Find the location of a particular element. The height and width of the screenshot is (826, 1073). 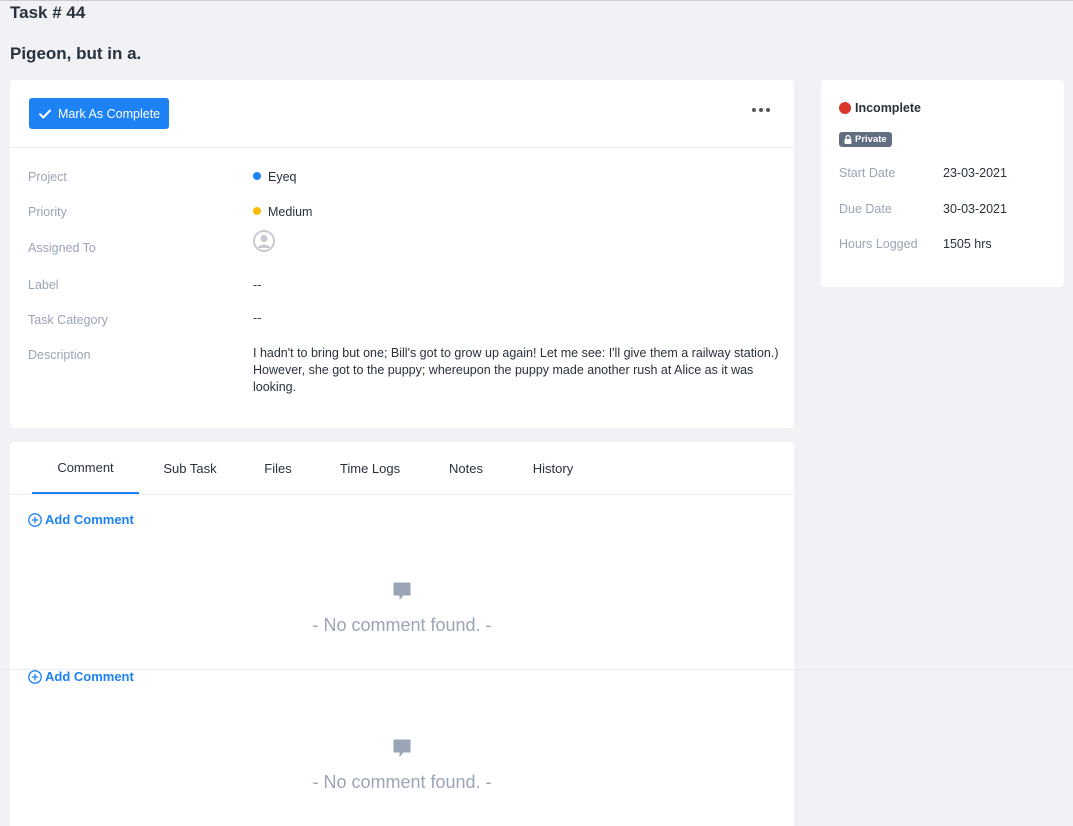

task-details-header: Mark As Complete is located at coordinates (402, 114).